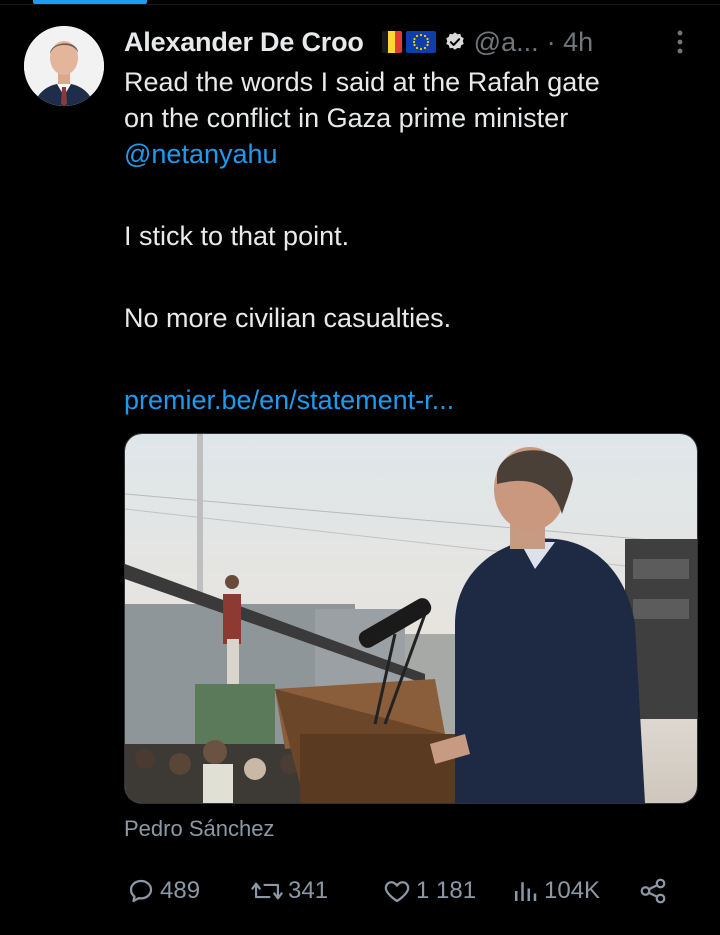 The height and width of the screenshot is (935, 720). Describe the element at coordinates (288, 318) in the screenshot. I see `tweet-line: No more civilian casualties.` at that location.